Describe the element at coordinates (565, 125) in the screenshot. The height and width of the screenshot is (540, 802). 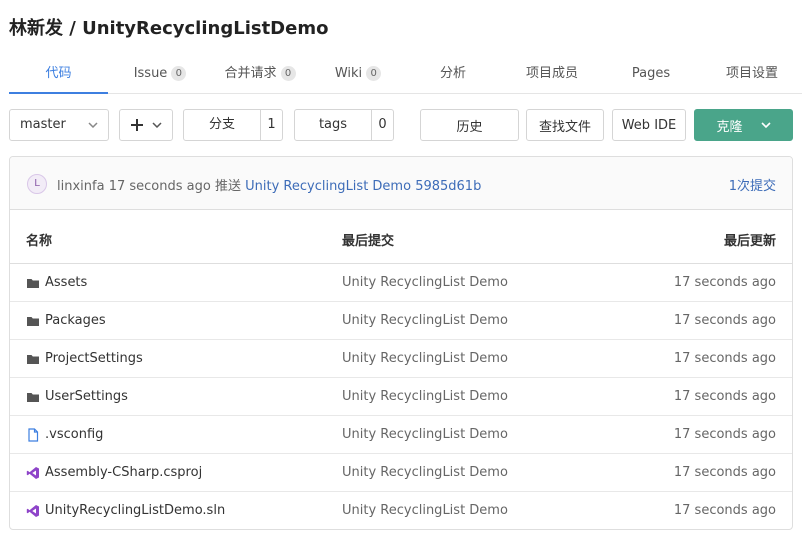
I see `find-file-button: 查找文件` at that location.